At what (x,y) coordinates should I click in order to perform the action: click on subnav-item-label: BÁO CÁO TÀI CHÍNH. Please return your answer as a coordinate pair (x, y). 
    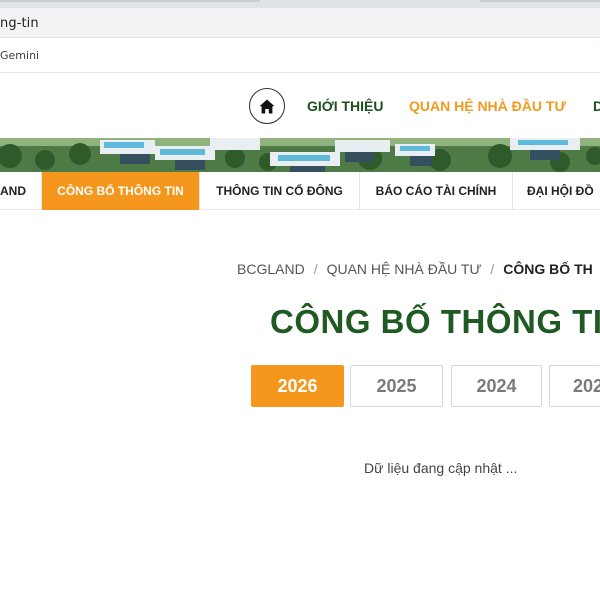
    Looking at the image, I should click on (436, 191).